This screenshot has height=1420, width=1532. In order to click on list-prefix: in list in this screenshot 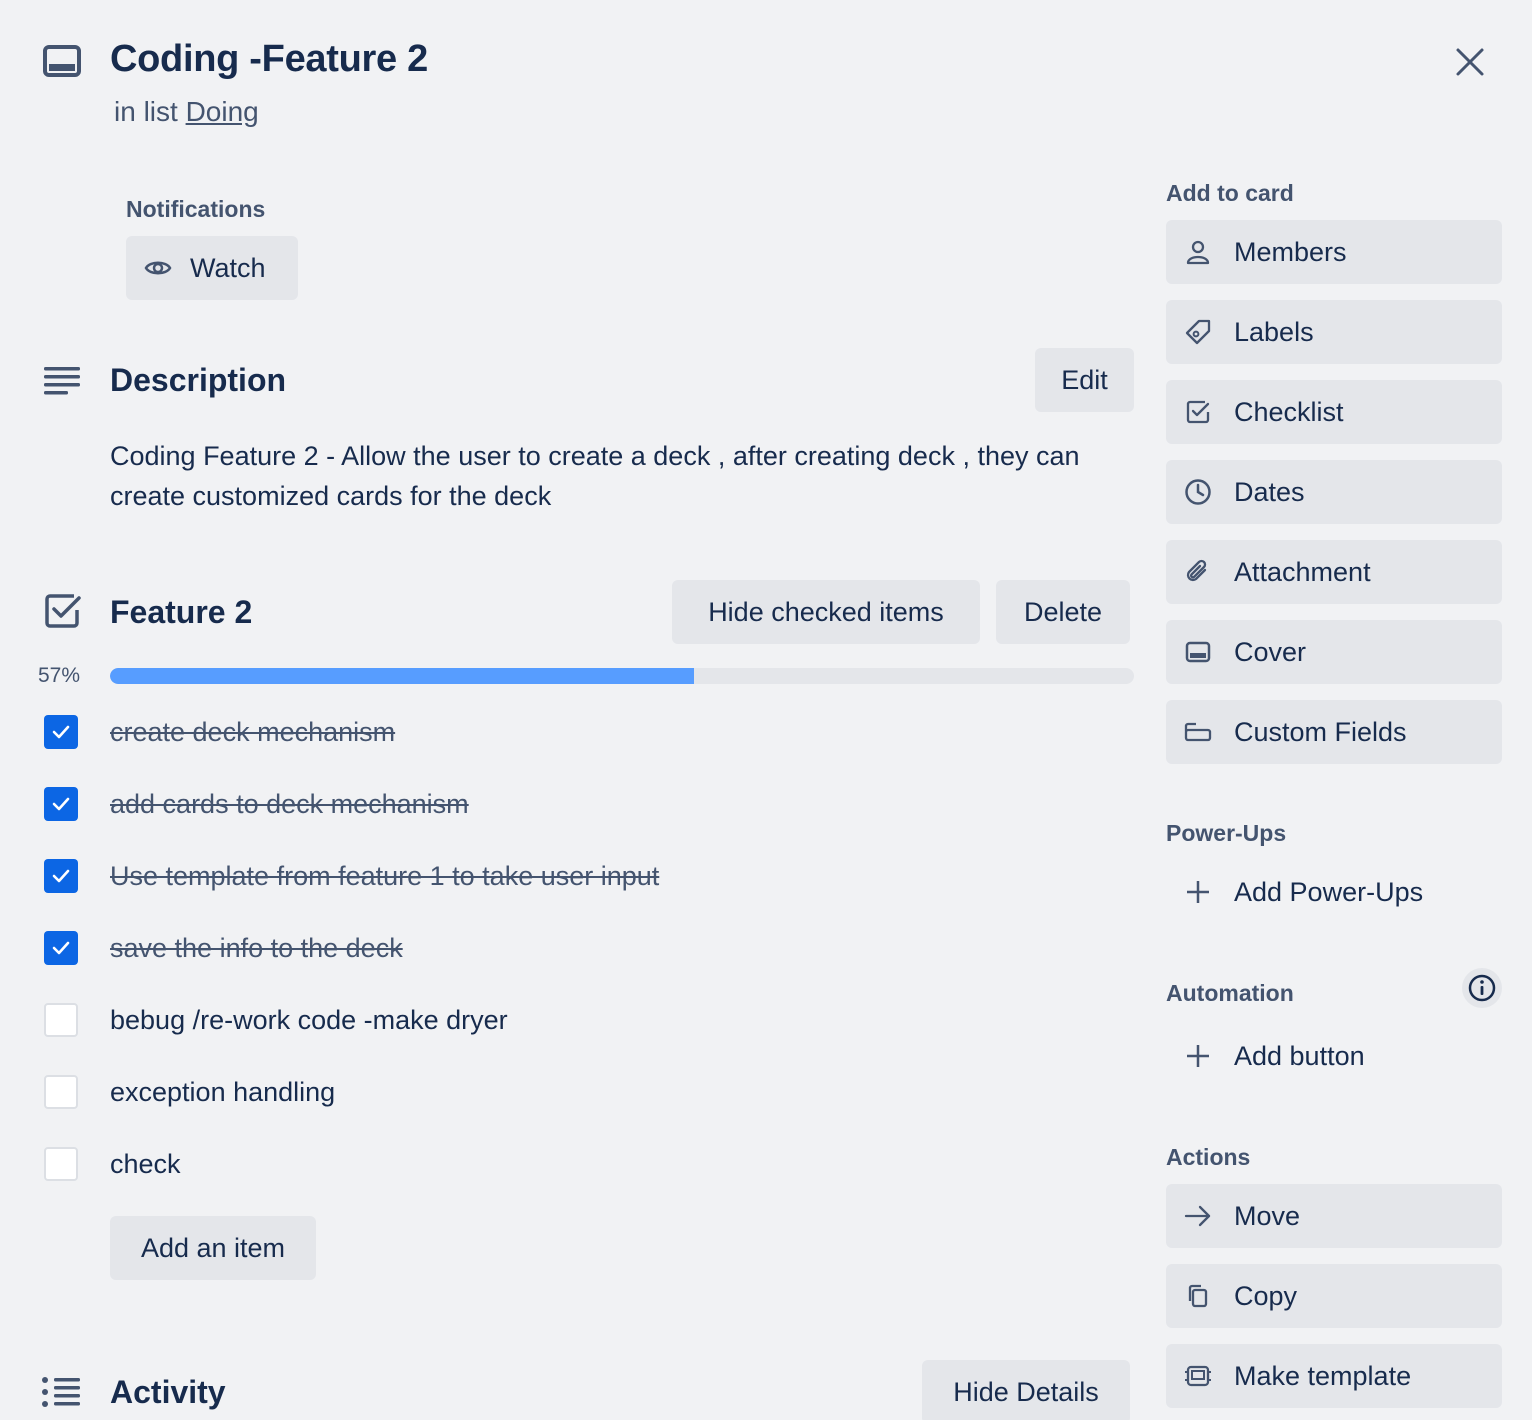, I will do `click(150, 111)`.